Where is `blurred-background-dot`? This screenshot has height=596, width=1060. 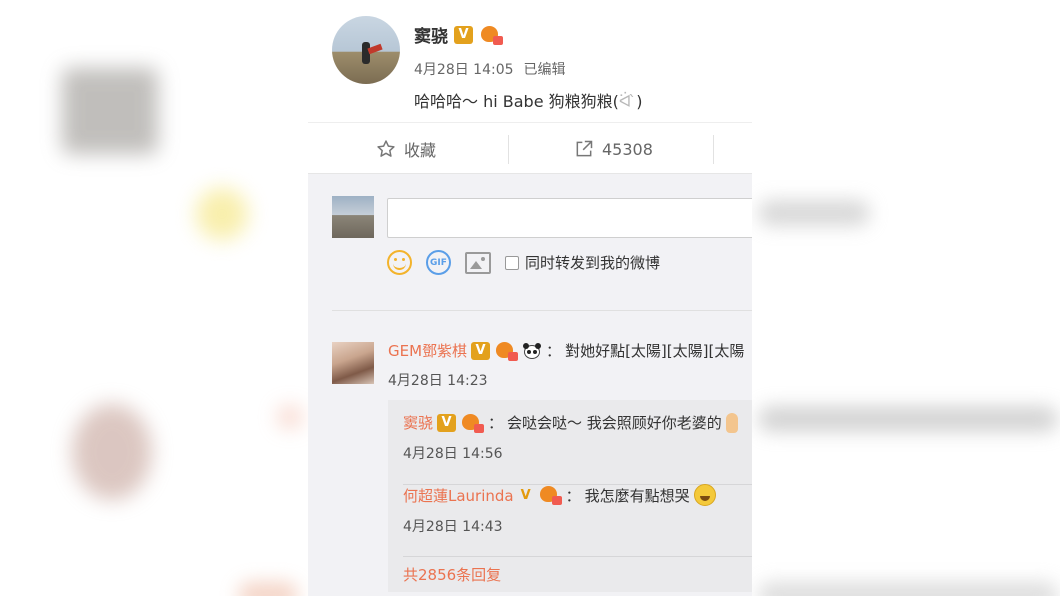
blurred-background-dot is located at coordinates (290, 417).